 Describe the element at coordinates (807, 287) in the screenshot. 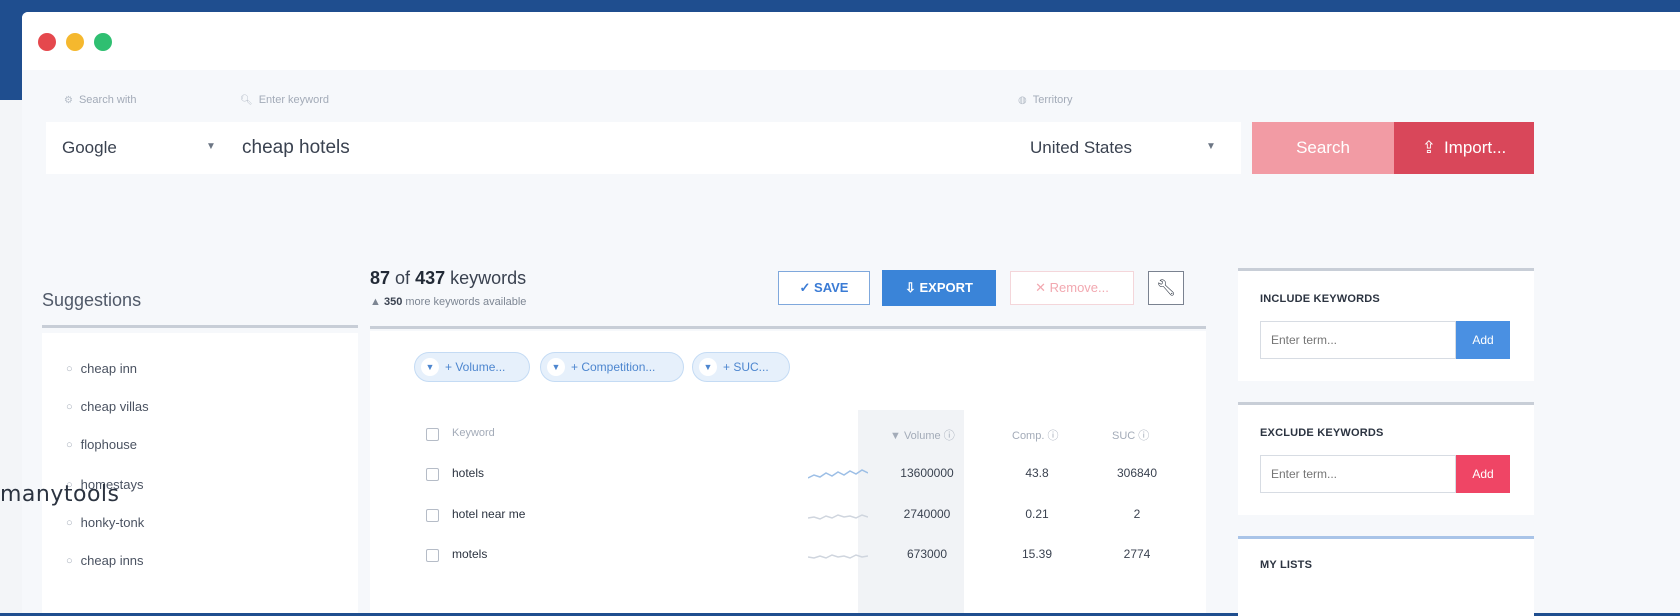

I see `check-icon: ✓` at that location.